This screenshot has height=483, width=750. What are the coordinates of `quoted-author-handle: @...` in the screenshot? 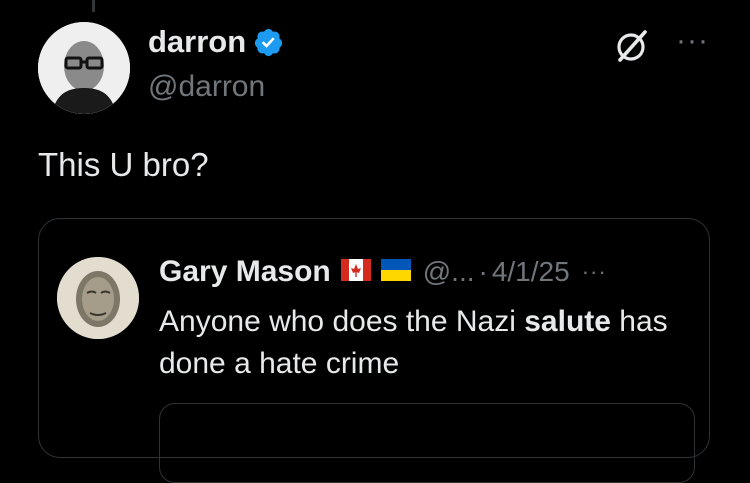 It's located at (449, 272).